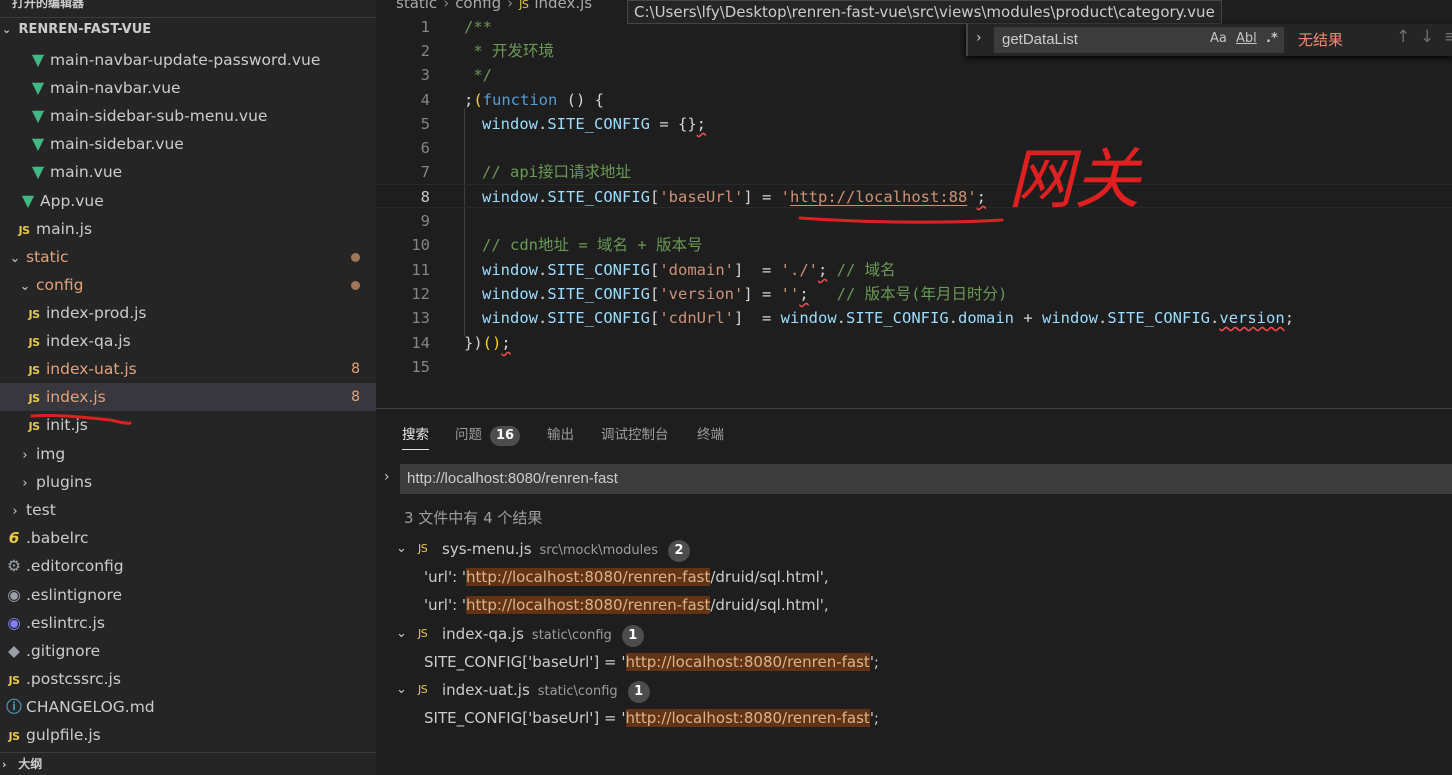 Image resolution: width=1452 pixels, height=775 pixels. What do you see at coordinates (90, 707) in the screenshot?
I see `tree-item-label: CHANGELOG.md` at bounding box center [90, 707].